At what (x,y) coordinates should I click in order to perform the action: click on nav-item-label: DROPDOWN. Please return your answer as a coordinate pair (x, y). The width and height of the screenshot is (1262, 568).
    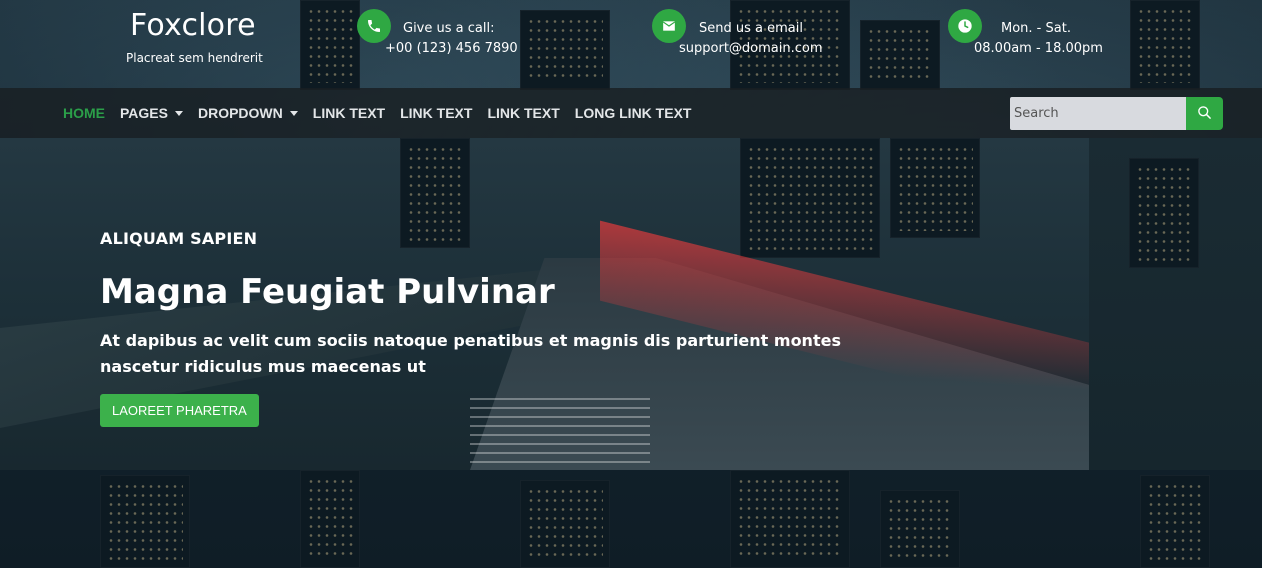
    Looking at the image, I should click on (240, 113).